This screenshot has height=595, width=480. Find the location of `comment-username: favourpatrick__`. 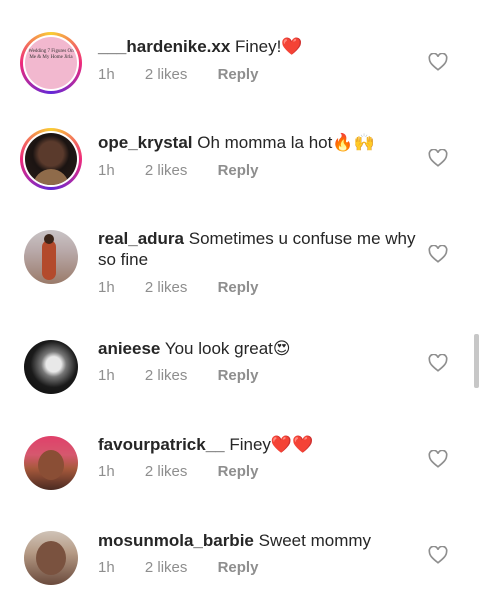

comment-username: favourpatrick__ is located at coordinates (161, 444).